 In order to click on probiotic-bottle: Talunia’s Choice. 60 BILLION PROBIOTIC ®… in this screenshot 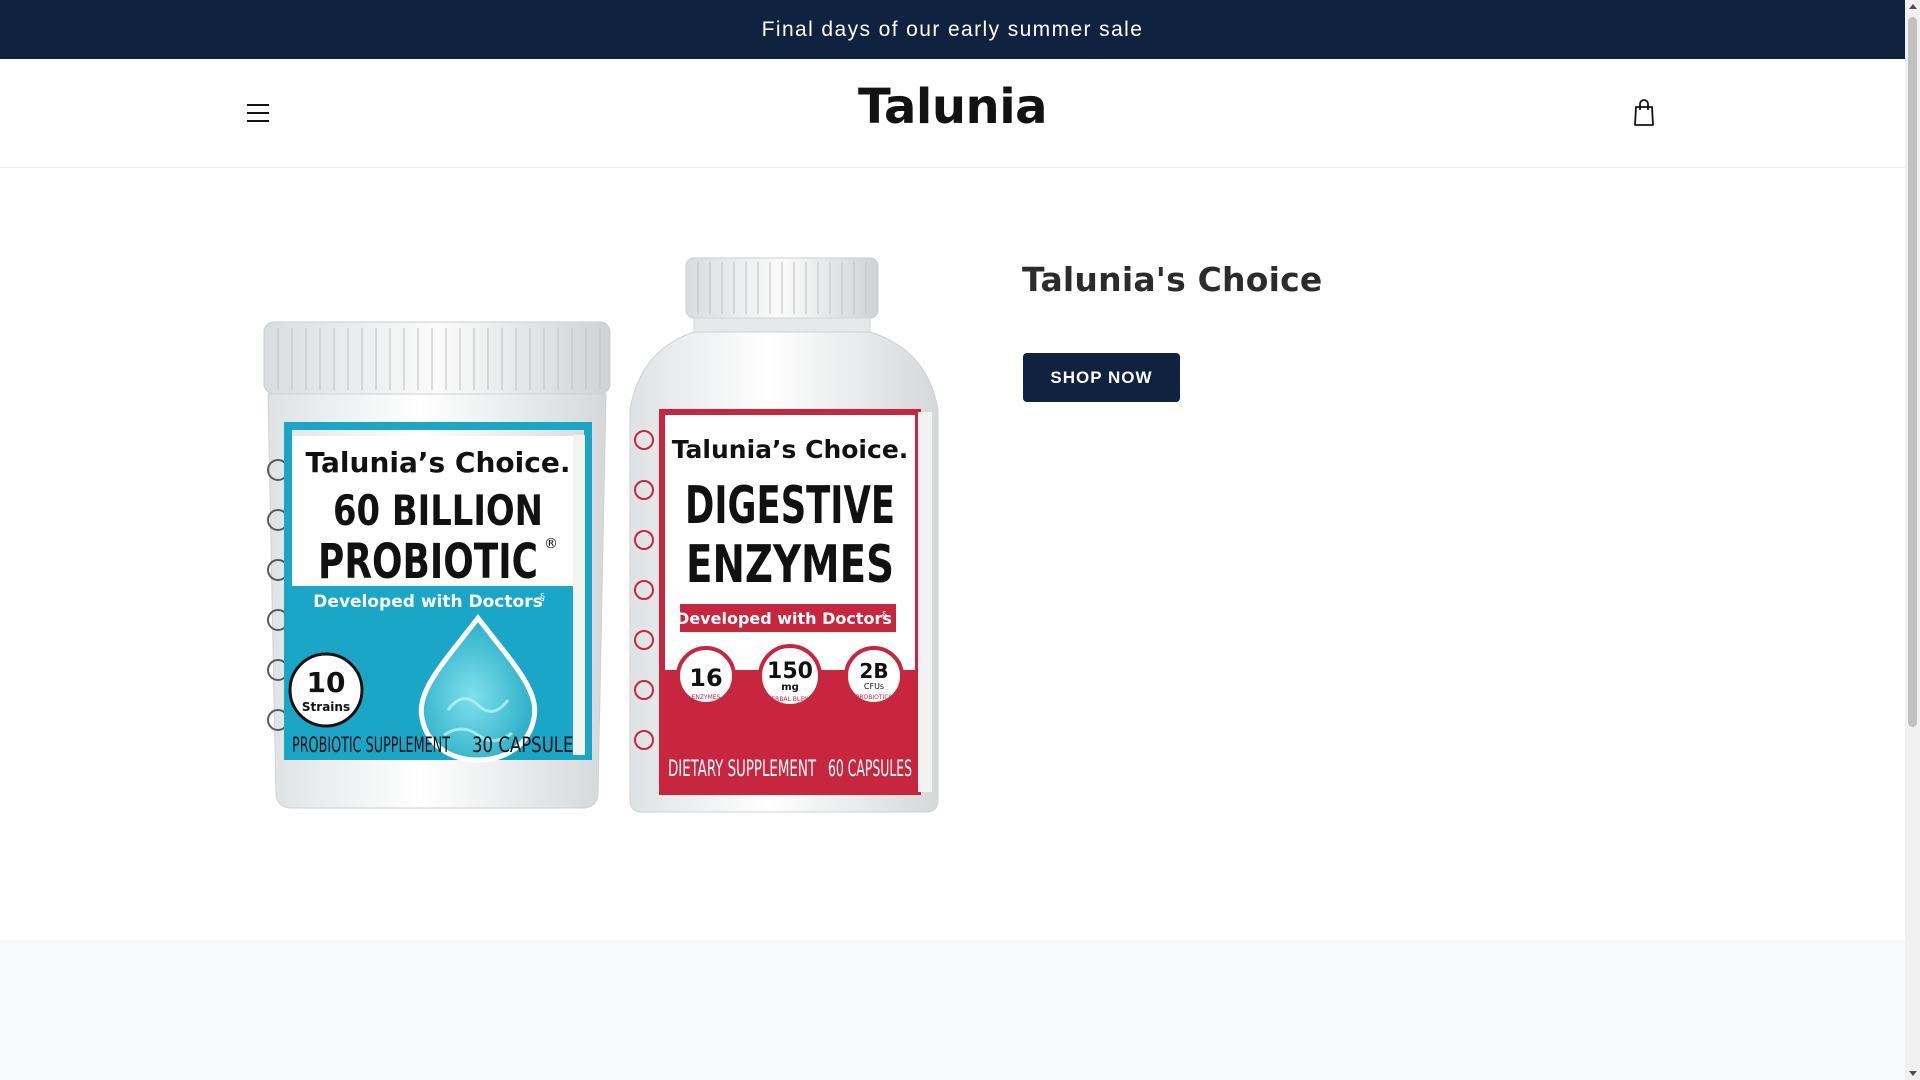, I will do `click(437, 565)`.